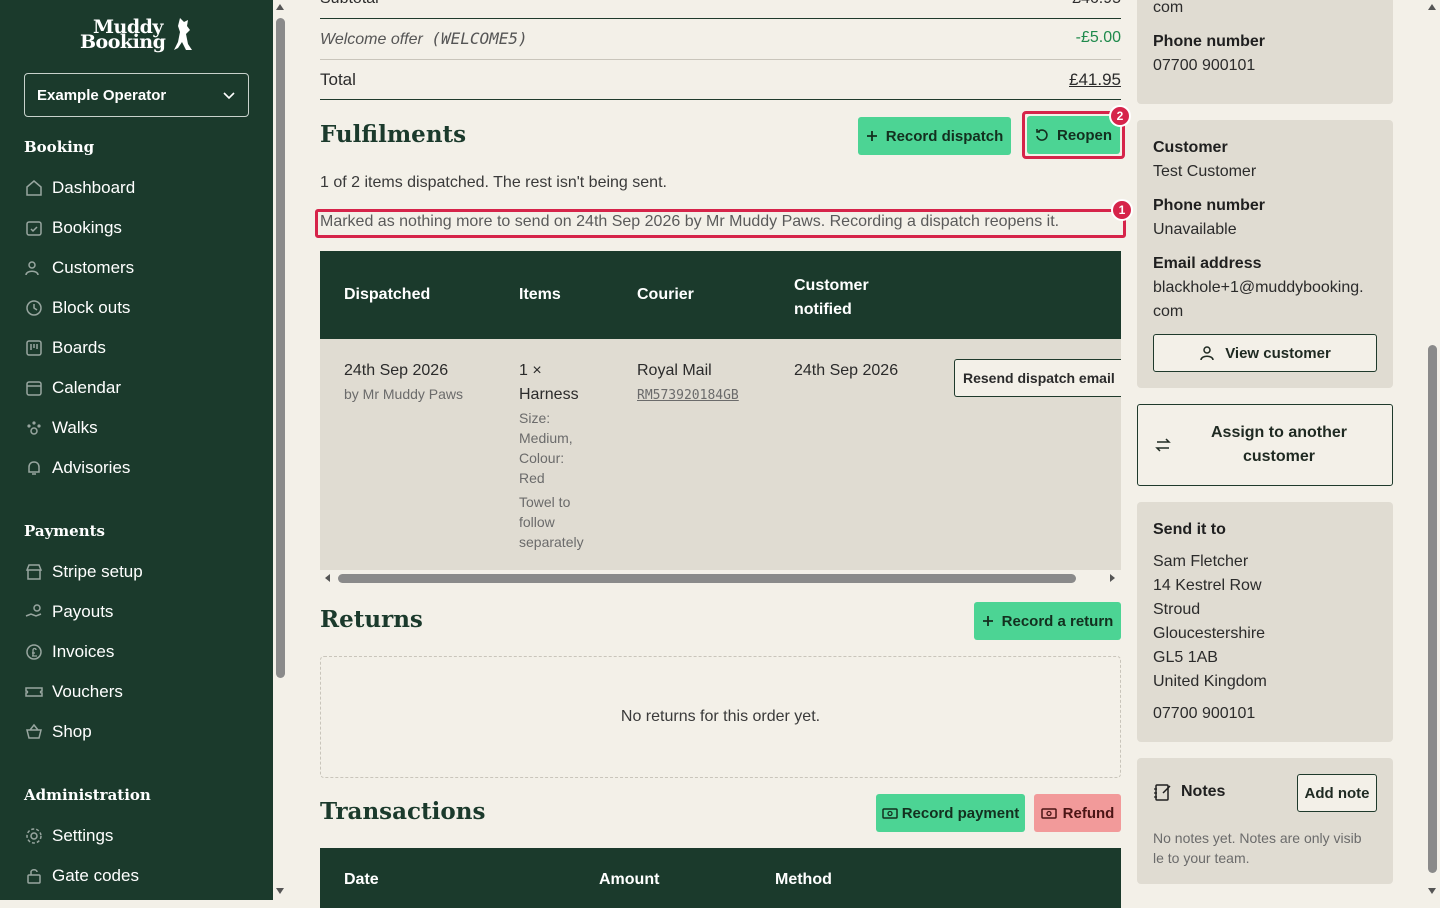 The width and height of the screenshot is (1440, 908). Describe the element at coordinates (81, 876) in the screenshot. I see `sidebar-item-gate-codes: Gate codes` at that location.